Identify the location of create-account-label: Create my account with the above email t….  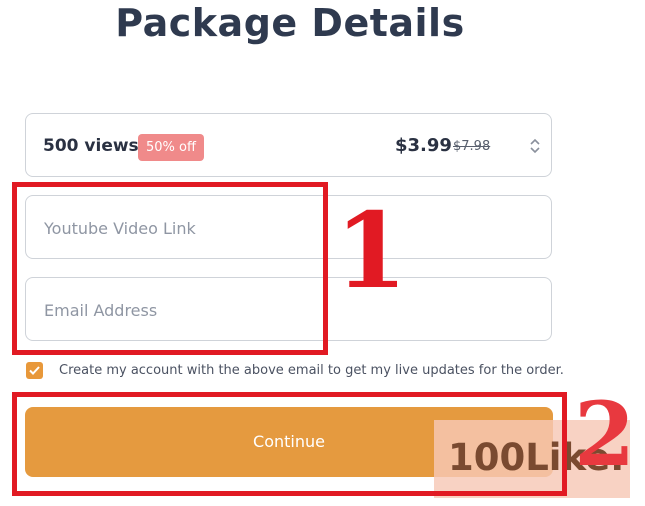
(311, 370).